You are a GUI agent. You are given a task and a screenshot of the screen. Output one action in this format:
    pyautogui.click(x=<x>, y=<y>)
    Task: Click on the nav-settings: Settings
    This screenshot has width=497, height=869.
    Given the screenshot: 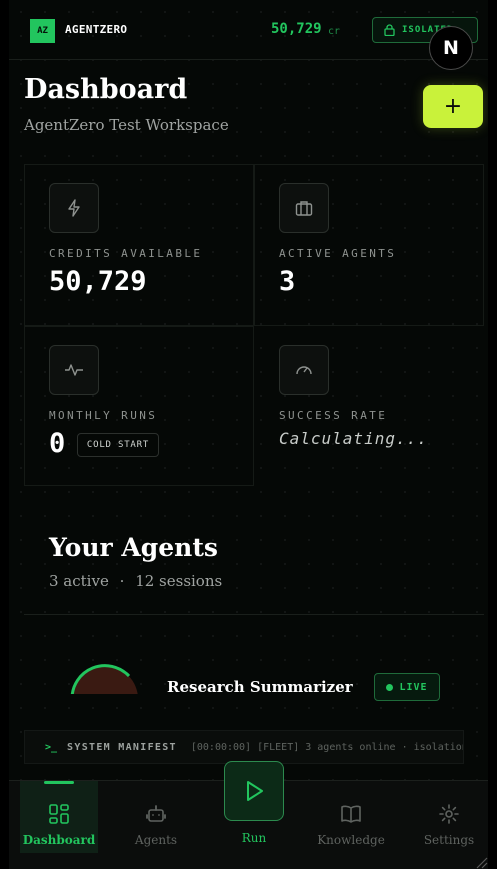 What is the action you would take?
    pyautogui.click(x=449, y=817)
    